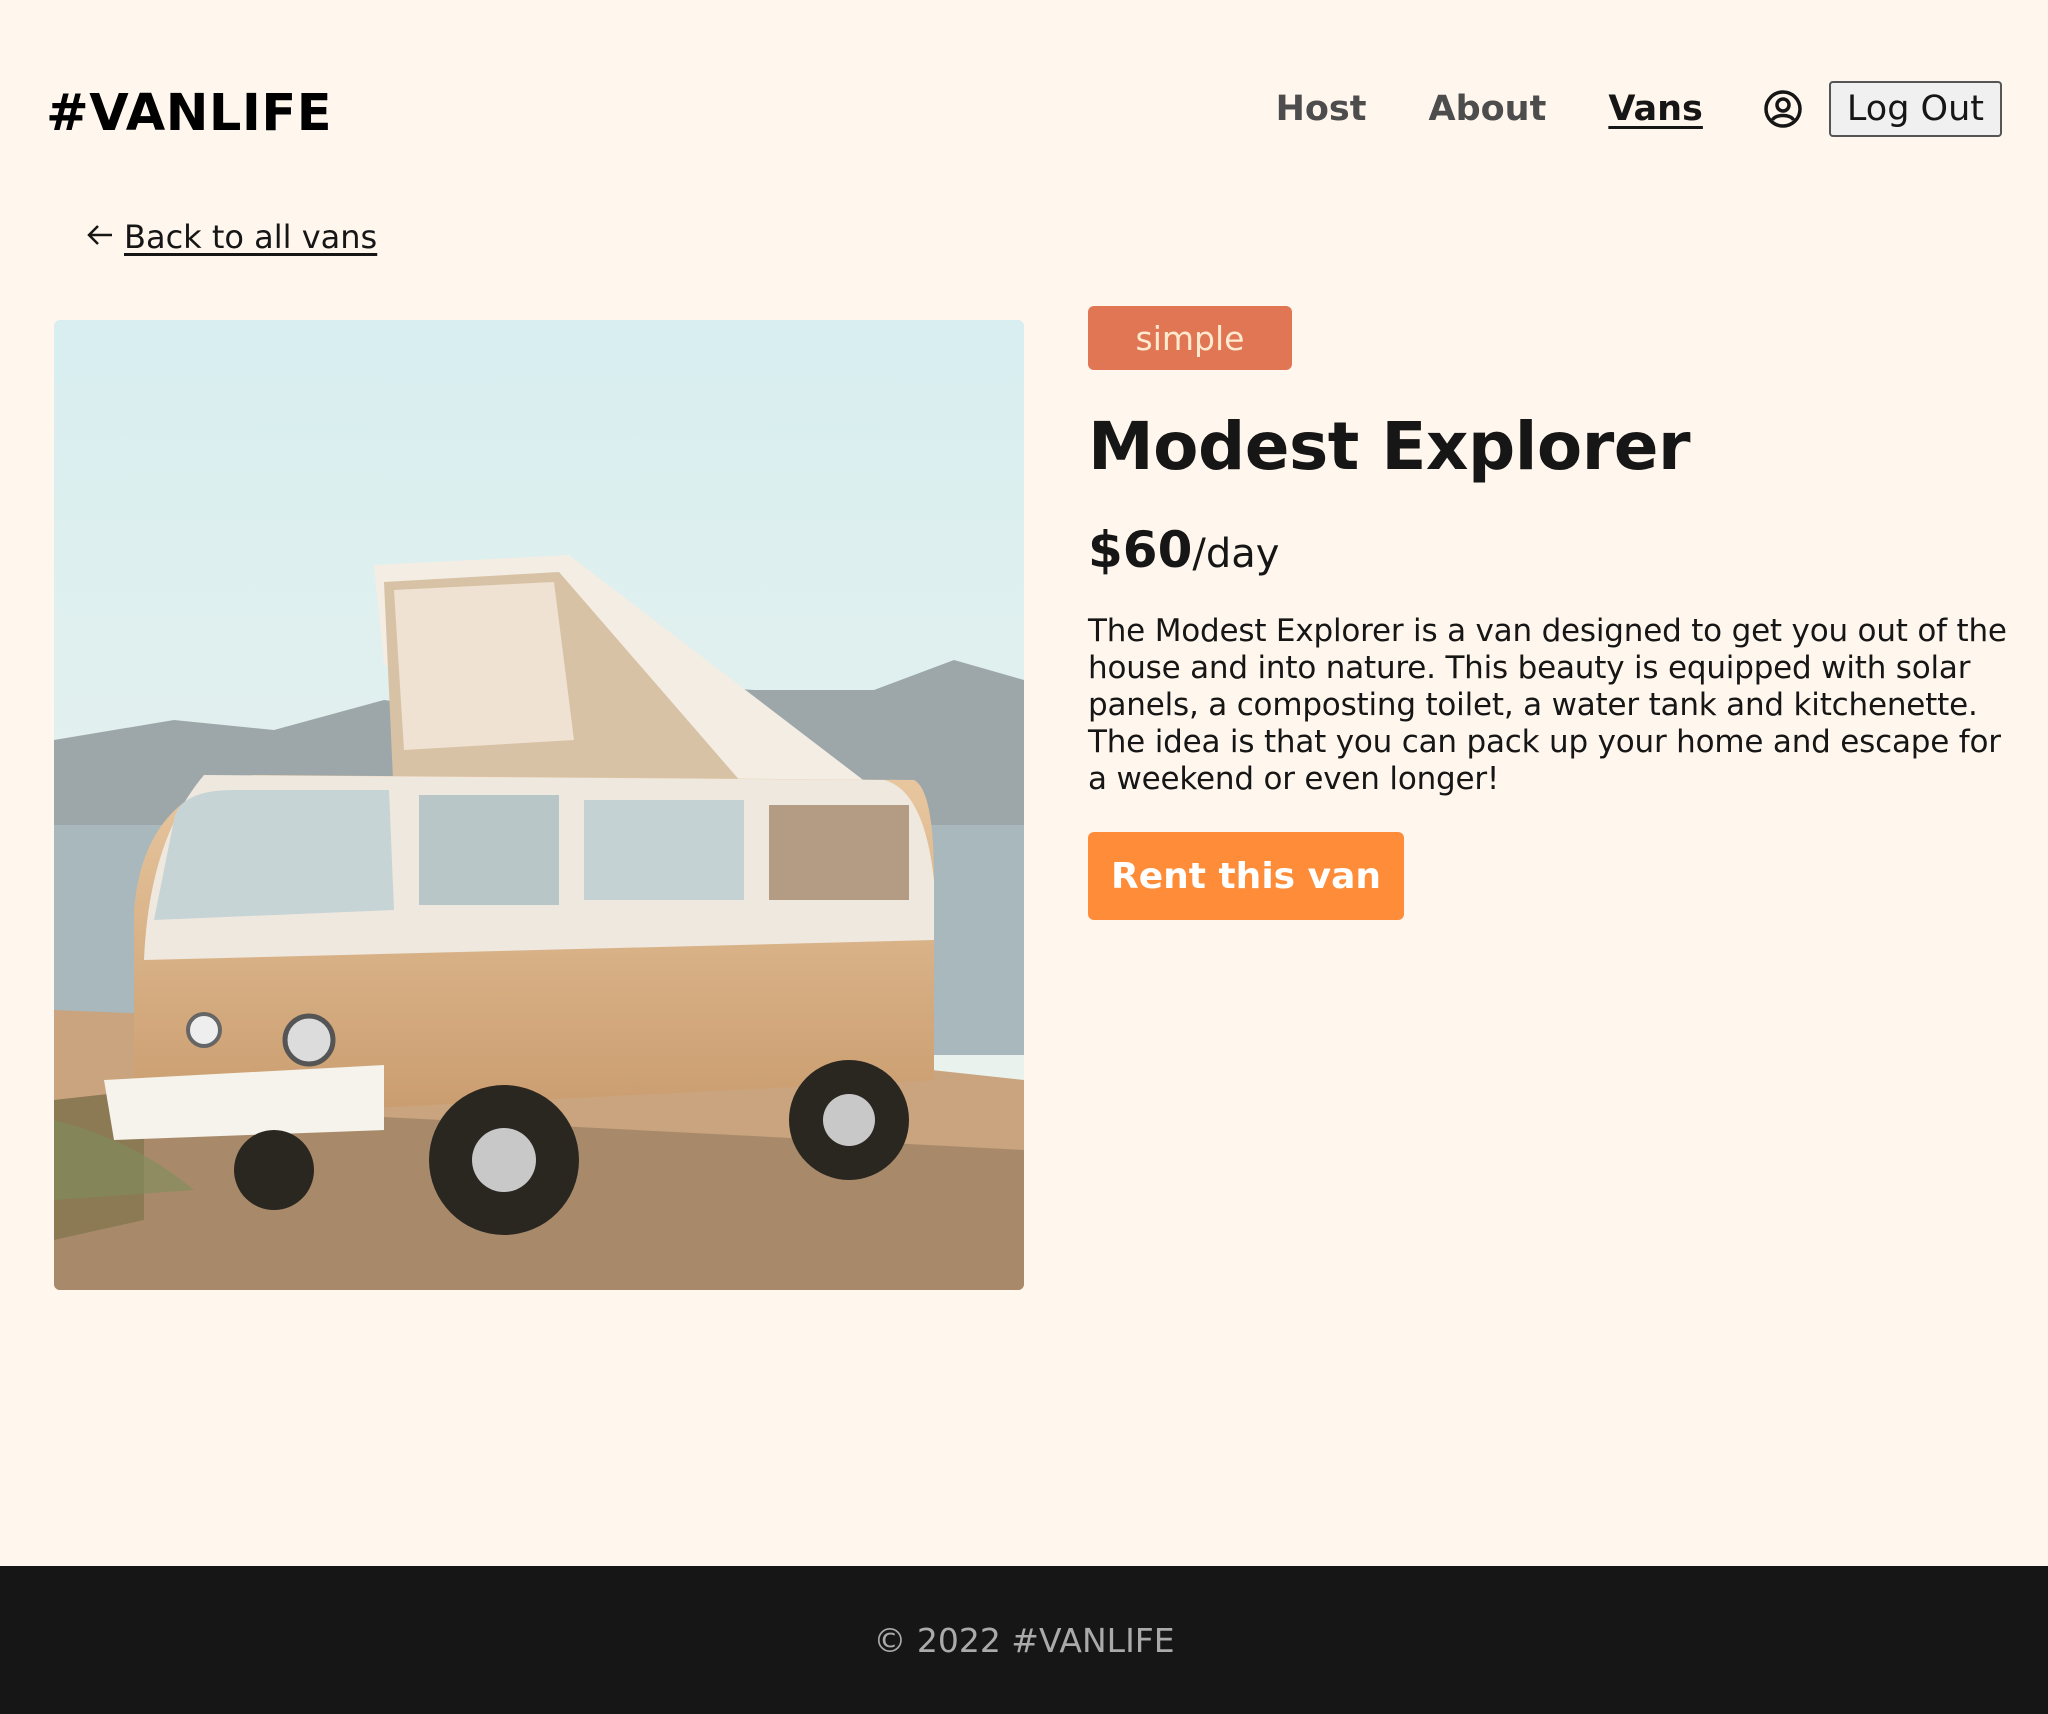 This screenshot has width=2048, height=1714. Describe the element at coordinates (1488, 109) in the screenshot. I see `nav-link-about: About` at that location.